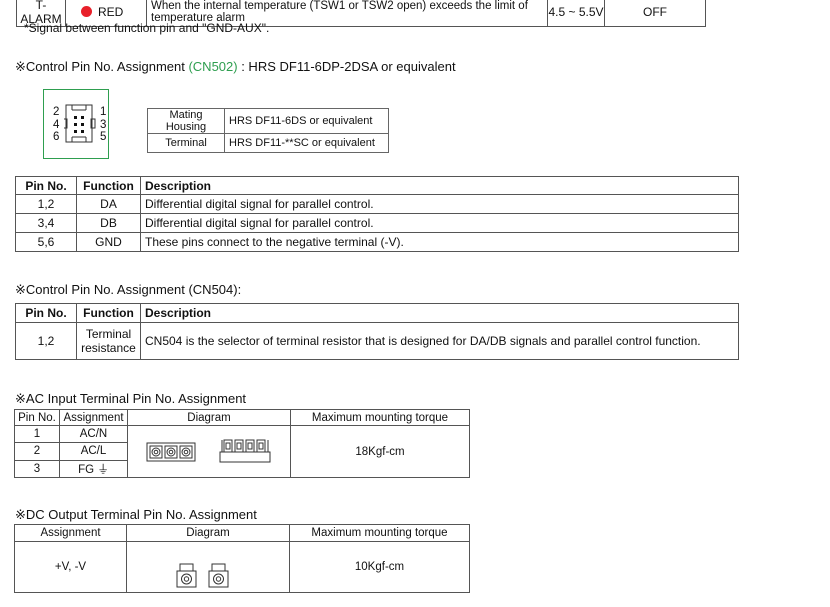  I want to click on pin-label: 6, so click(56, 137).